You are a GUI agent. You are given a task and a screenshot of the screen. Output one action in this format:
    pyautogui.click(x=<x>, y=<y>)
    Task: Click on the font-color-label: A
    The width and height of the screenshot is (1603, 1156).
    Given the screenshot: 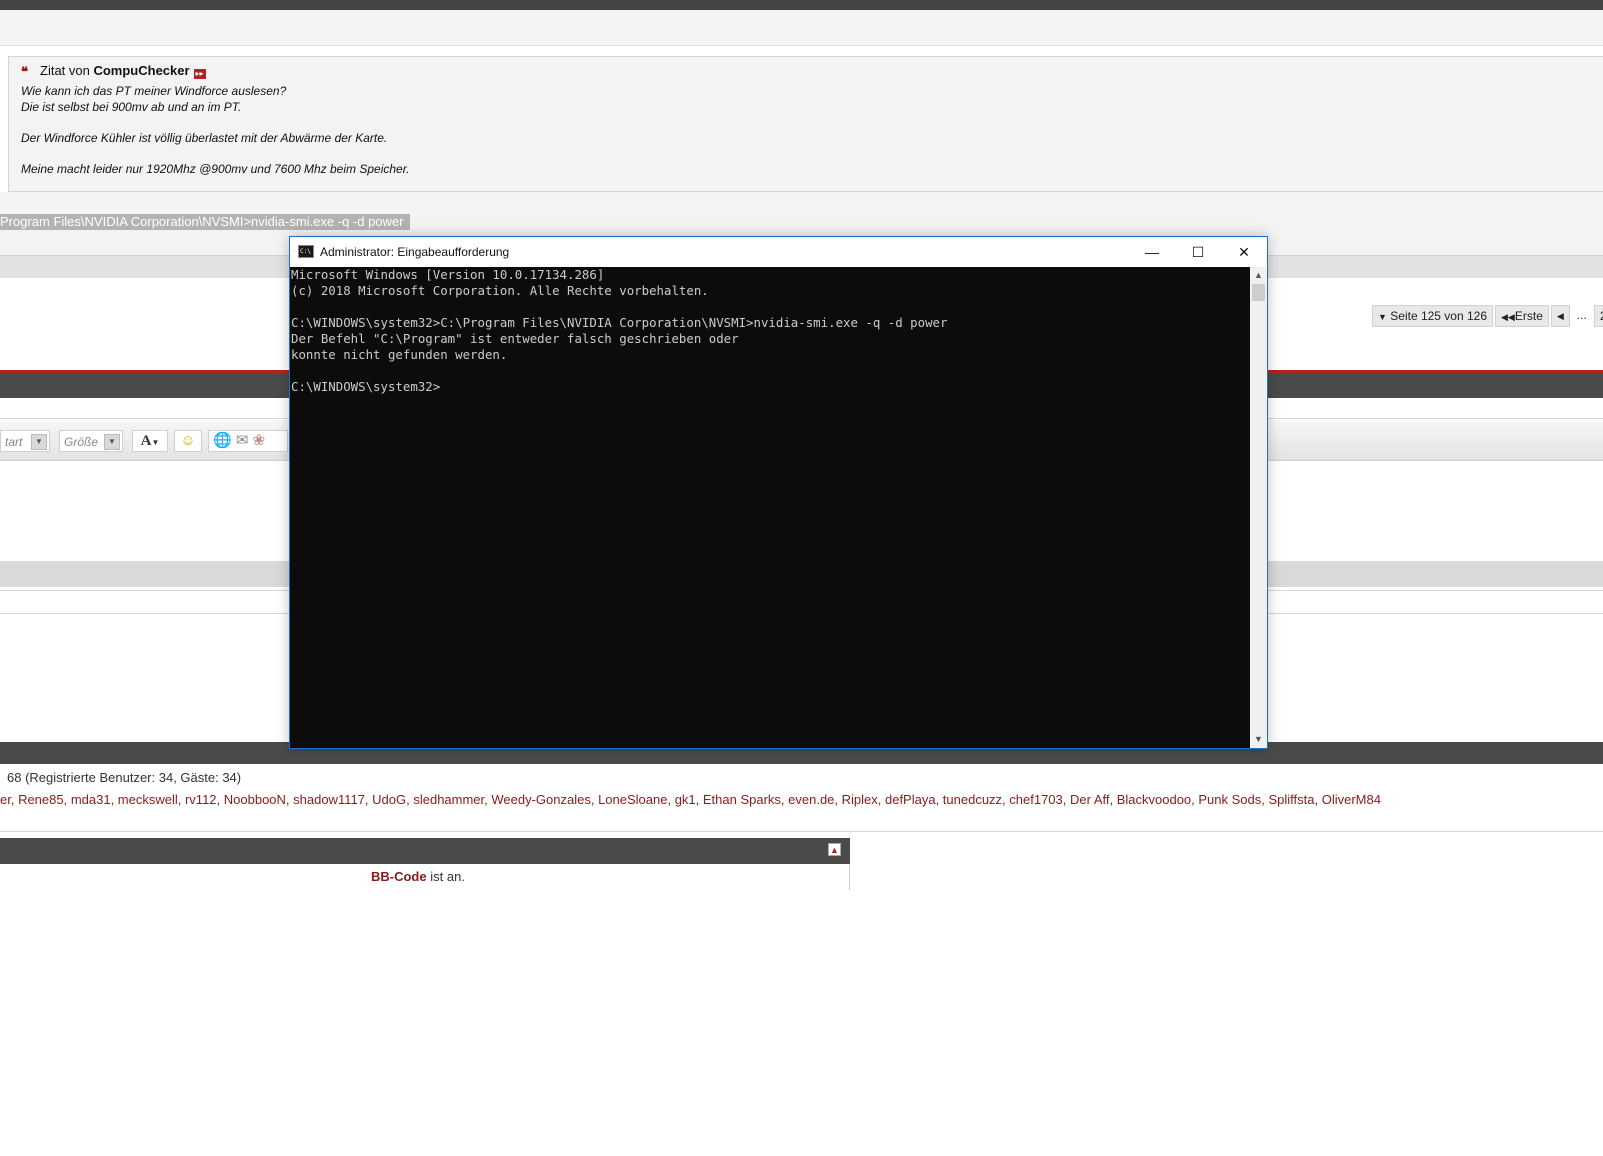 What is the action you would take?
    pyautogui.click(x=146, y=441)
    